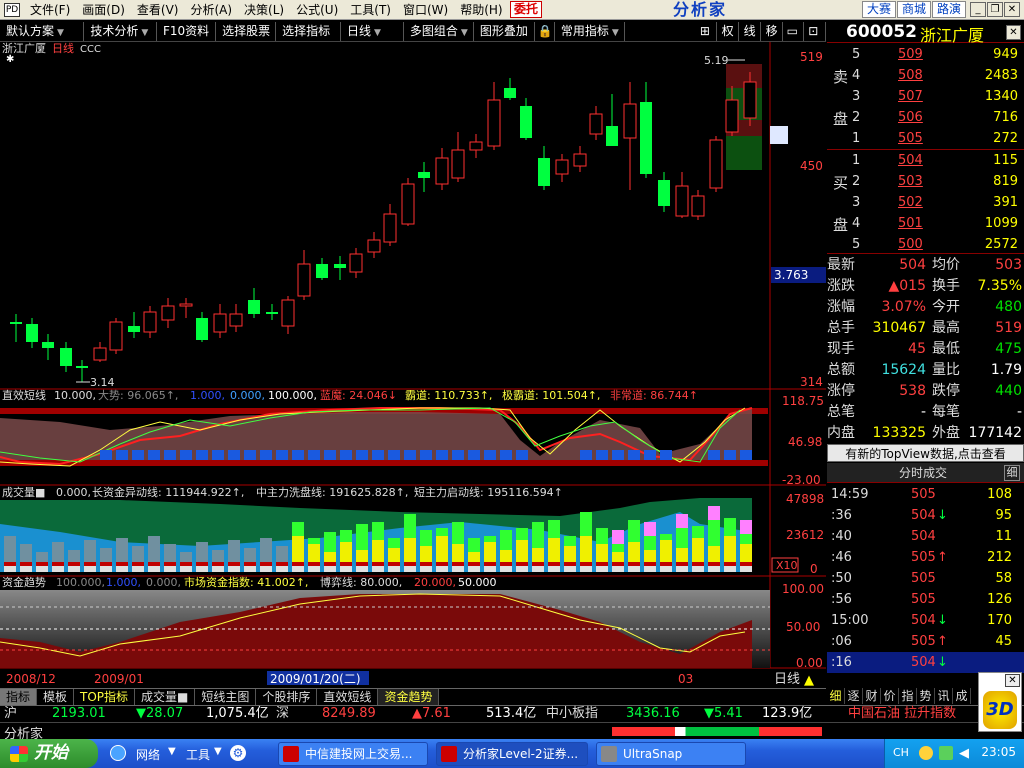 The width and height of the screenshot is (1024, 768). I want to click on lock-icon: 🔒, so click(545, 31).